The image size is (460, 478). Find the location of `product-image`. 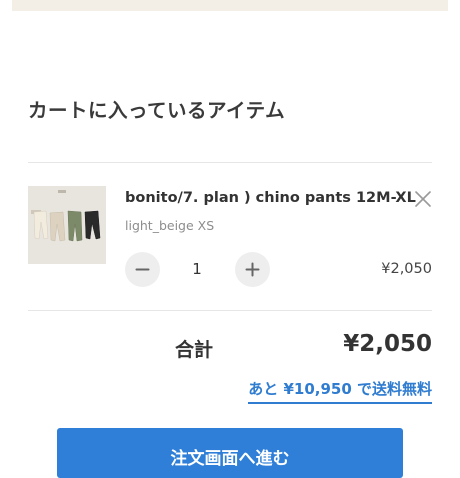

product-image is located at coordinates (67, 225).